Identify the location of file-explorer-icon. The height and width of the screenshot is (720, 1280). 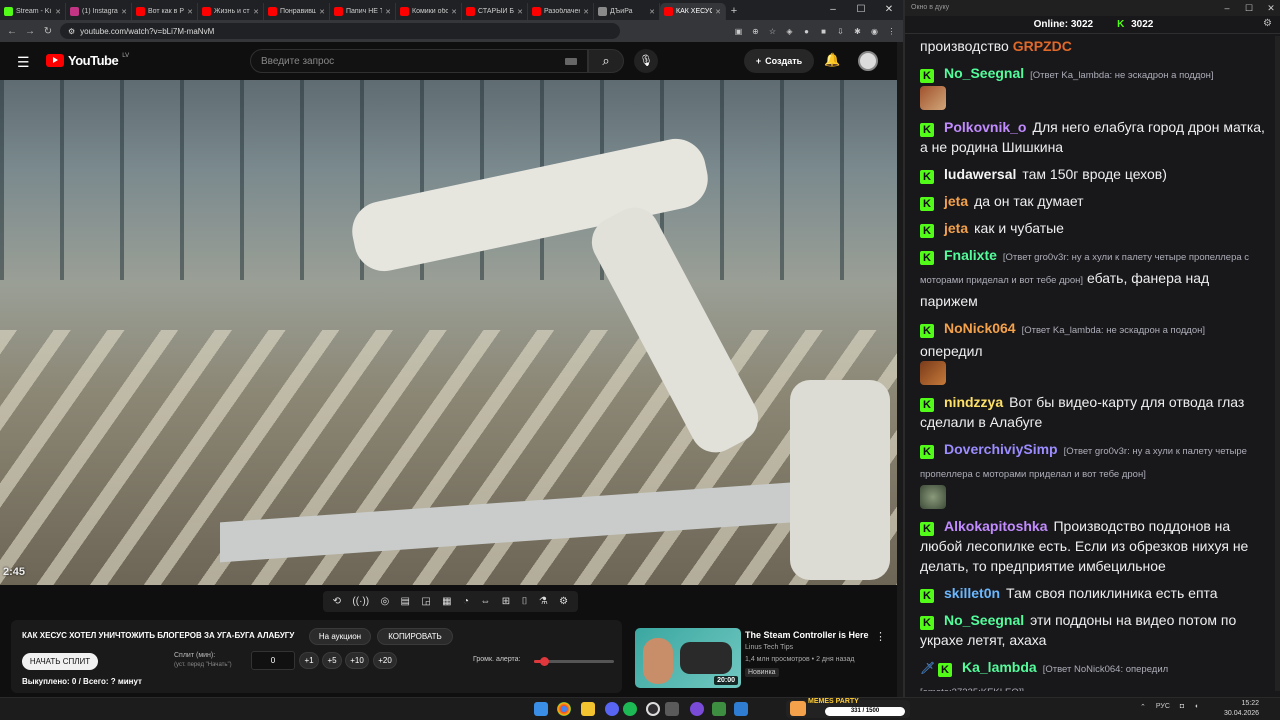
(588, 709).